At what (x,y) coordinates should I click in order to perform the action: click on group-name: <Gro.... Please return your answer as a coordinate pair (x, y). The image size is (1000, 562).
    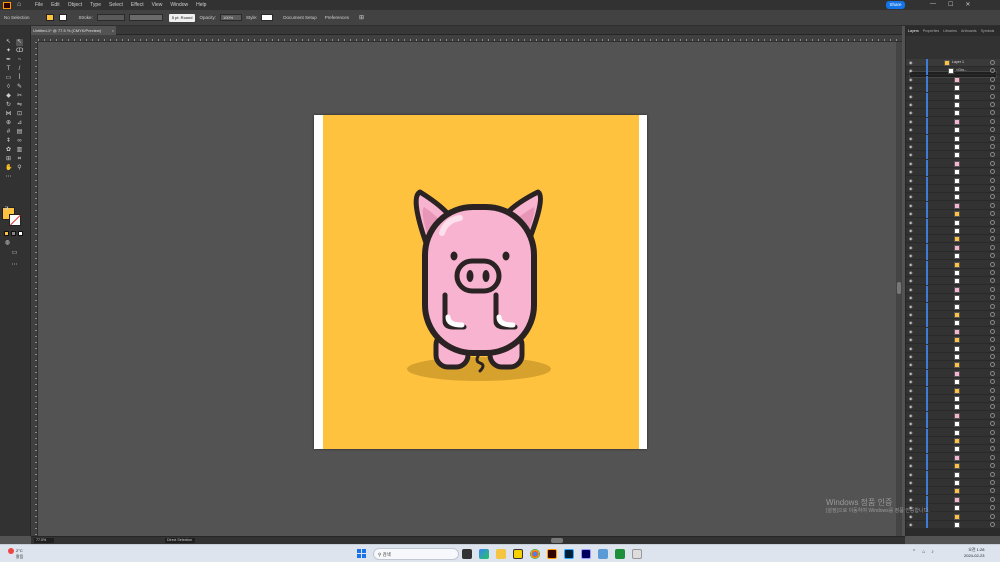
    Looking at the image, I should click on (961, 70).